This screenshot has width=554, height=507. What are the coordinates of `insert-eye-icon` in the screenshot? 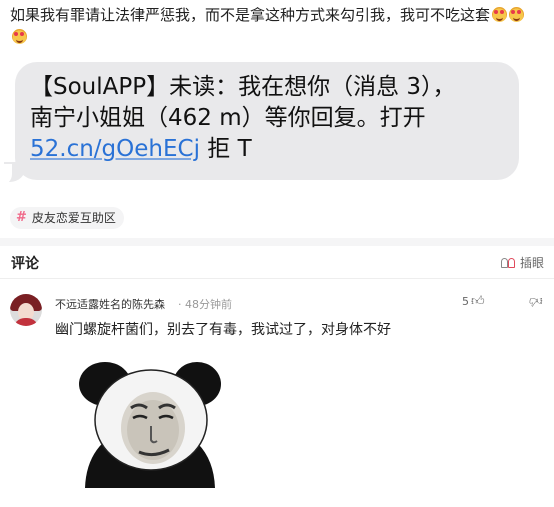 It's located at (508, 263).